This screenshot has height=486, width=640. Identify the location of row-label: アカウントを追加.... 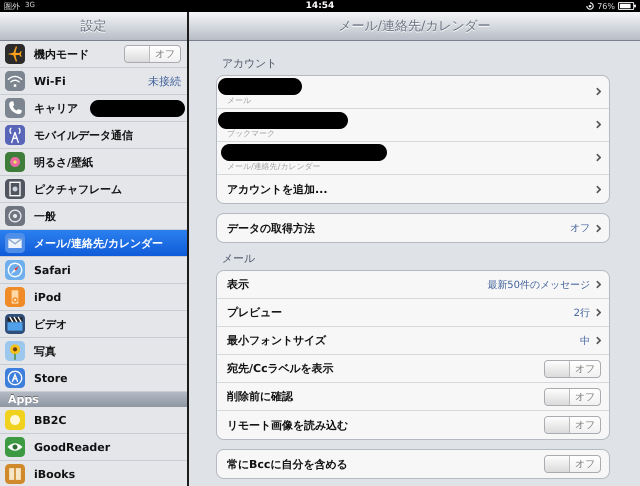
(277, 189).